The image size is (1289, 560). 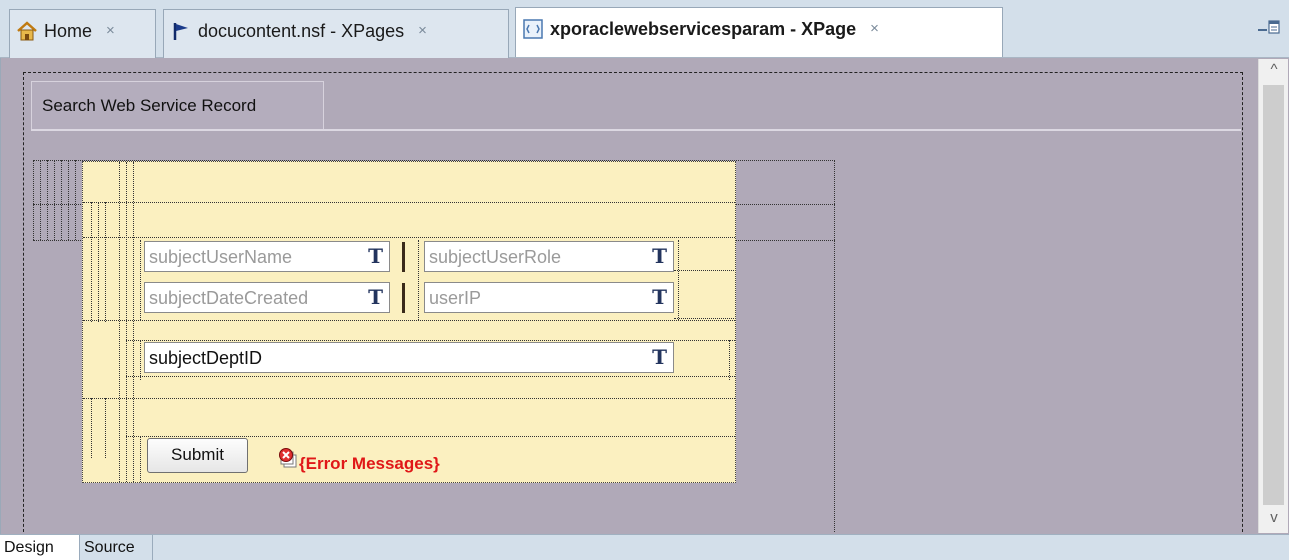 I want to click on tab-docucontent: docucontent.nsf - XPages ×, so click(x=336, y=34).